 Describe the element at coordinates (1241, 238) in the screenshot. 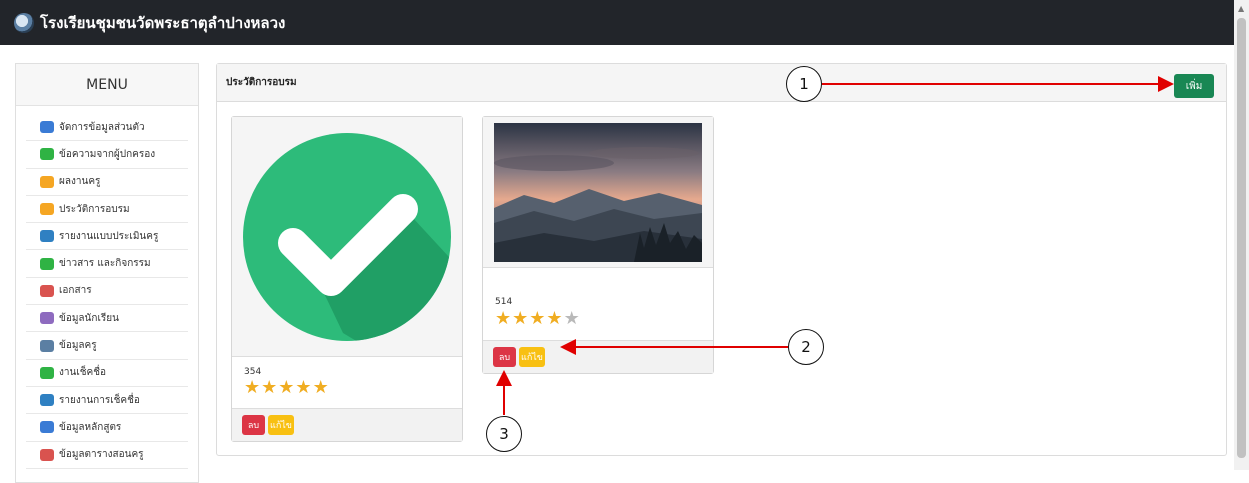

I see `scrollbar-thumb` at that location.